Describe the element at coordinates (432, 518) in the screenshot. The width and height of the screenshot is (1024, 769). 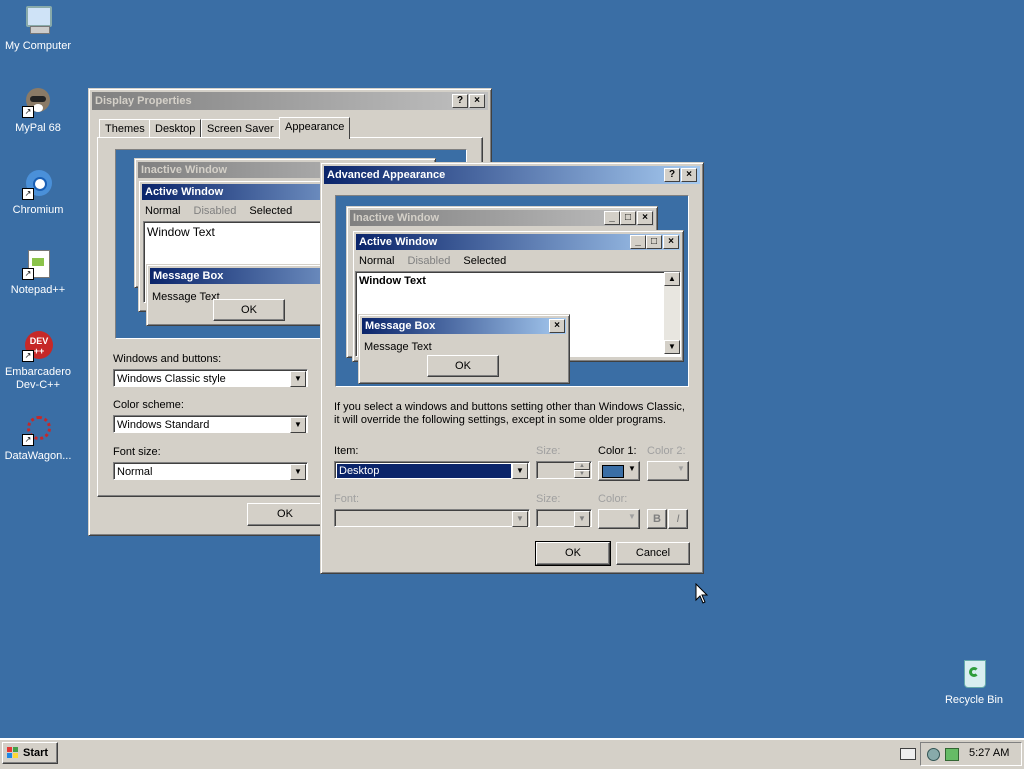
I see `font-select: ▼` at that location.